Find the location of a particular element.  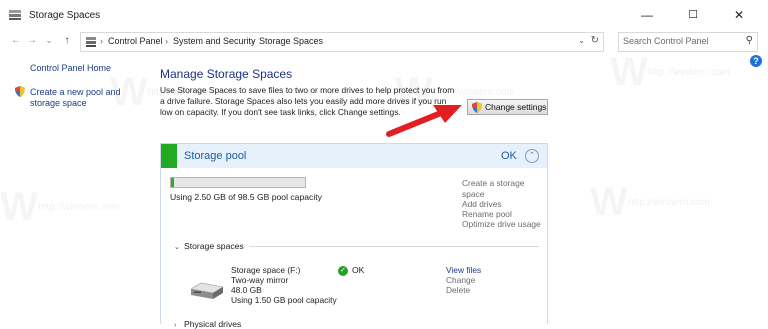

minimize-button: — is located at coordinates (647, 15).